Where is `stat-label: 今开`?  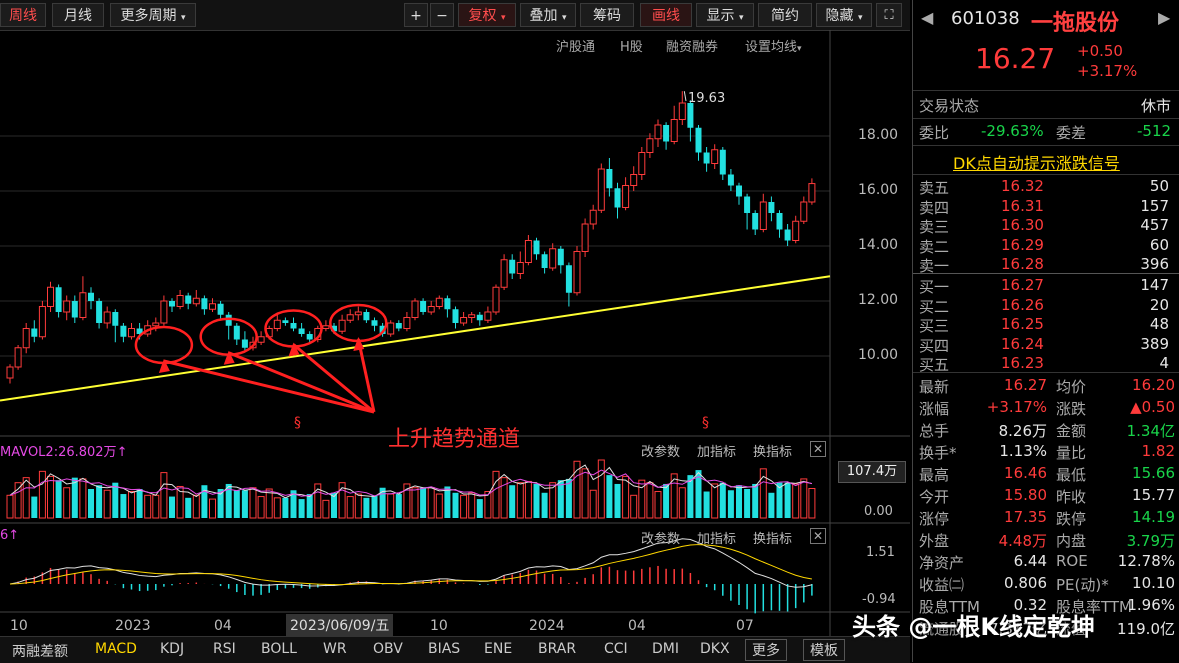
stat-label: 今开 is located at coordinates (934, 497).